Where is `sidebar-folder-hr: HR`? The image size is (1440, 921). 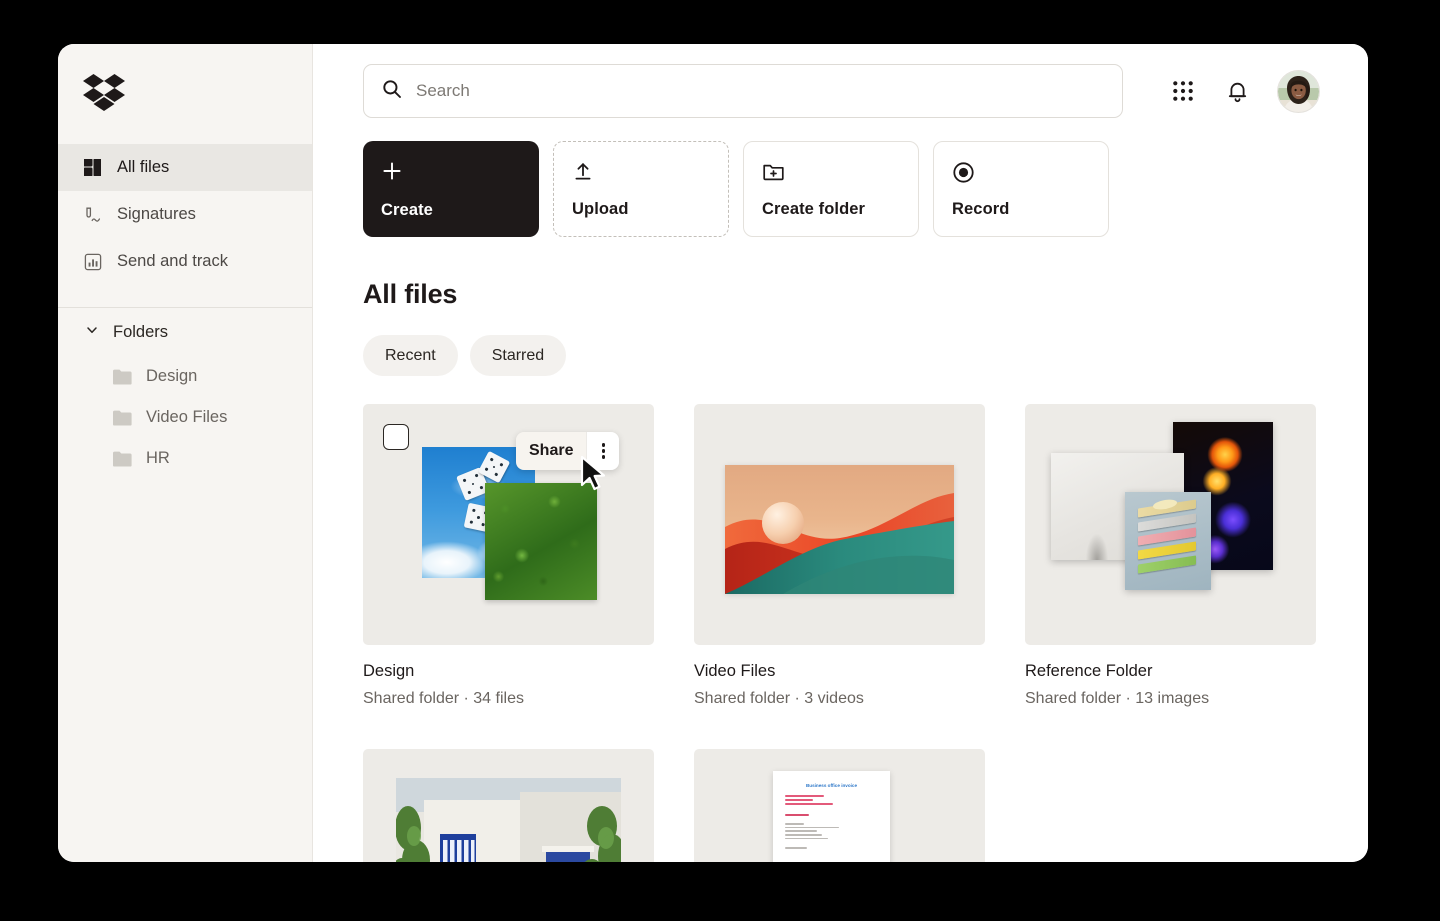 sidebar-folder-hr: HR is located at coordinates (185, 458).